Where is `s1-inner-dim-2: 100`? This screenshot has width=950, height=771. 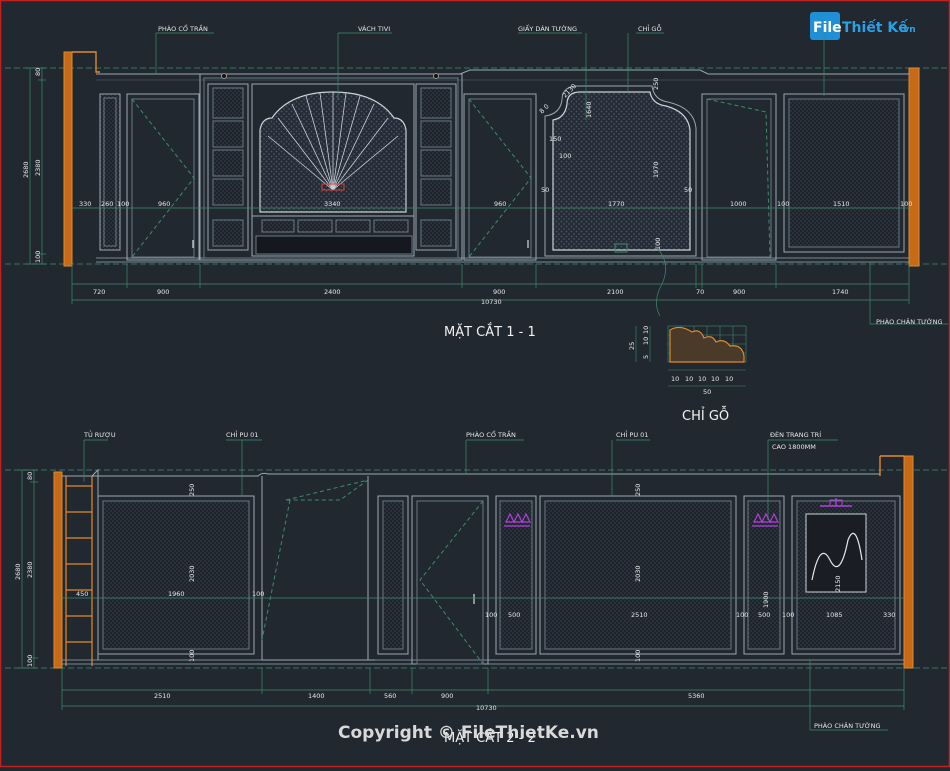
s1-inner-dim-2: 100 is located at coordinates (123, 204).